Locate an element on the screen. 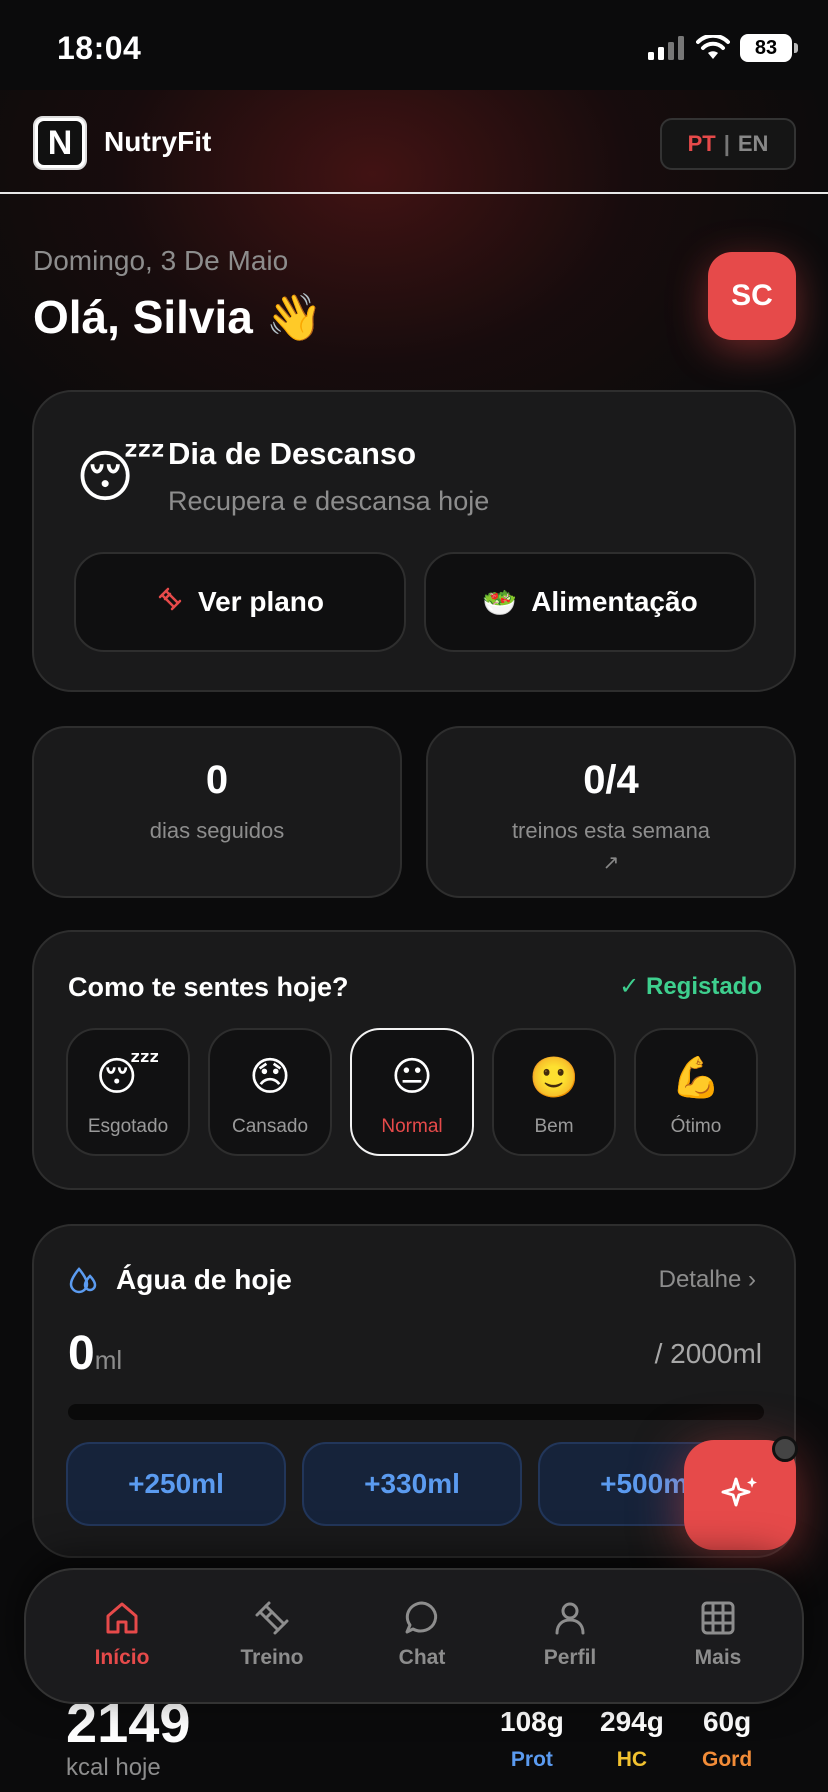 Image resolution: width=828 pixels, height=1792 pixels. rest-day-subtitle: Recupera e descansa hoje is located at coordinates (329, 501).